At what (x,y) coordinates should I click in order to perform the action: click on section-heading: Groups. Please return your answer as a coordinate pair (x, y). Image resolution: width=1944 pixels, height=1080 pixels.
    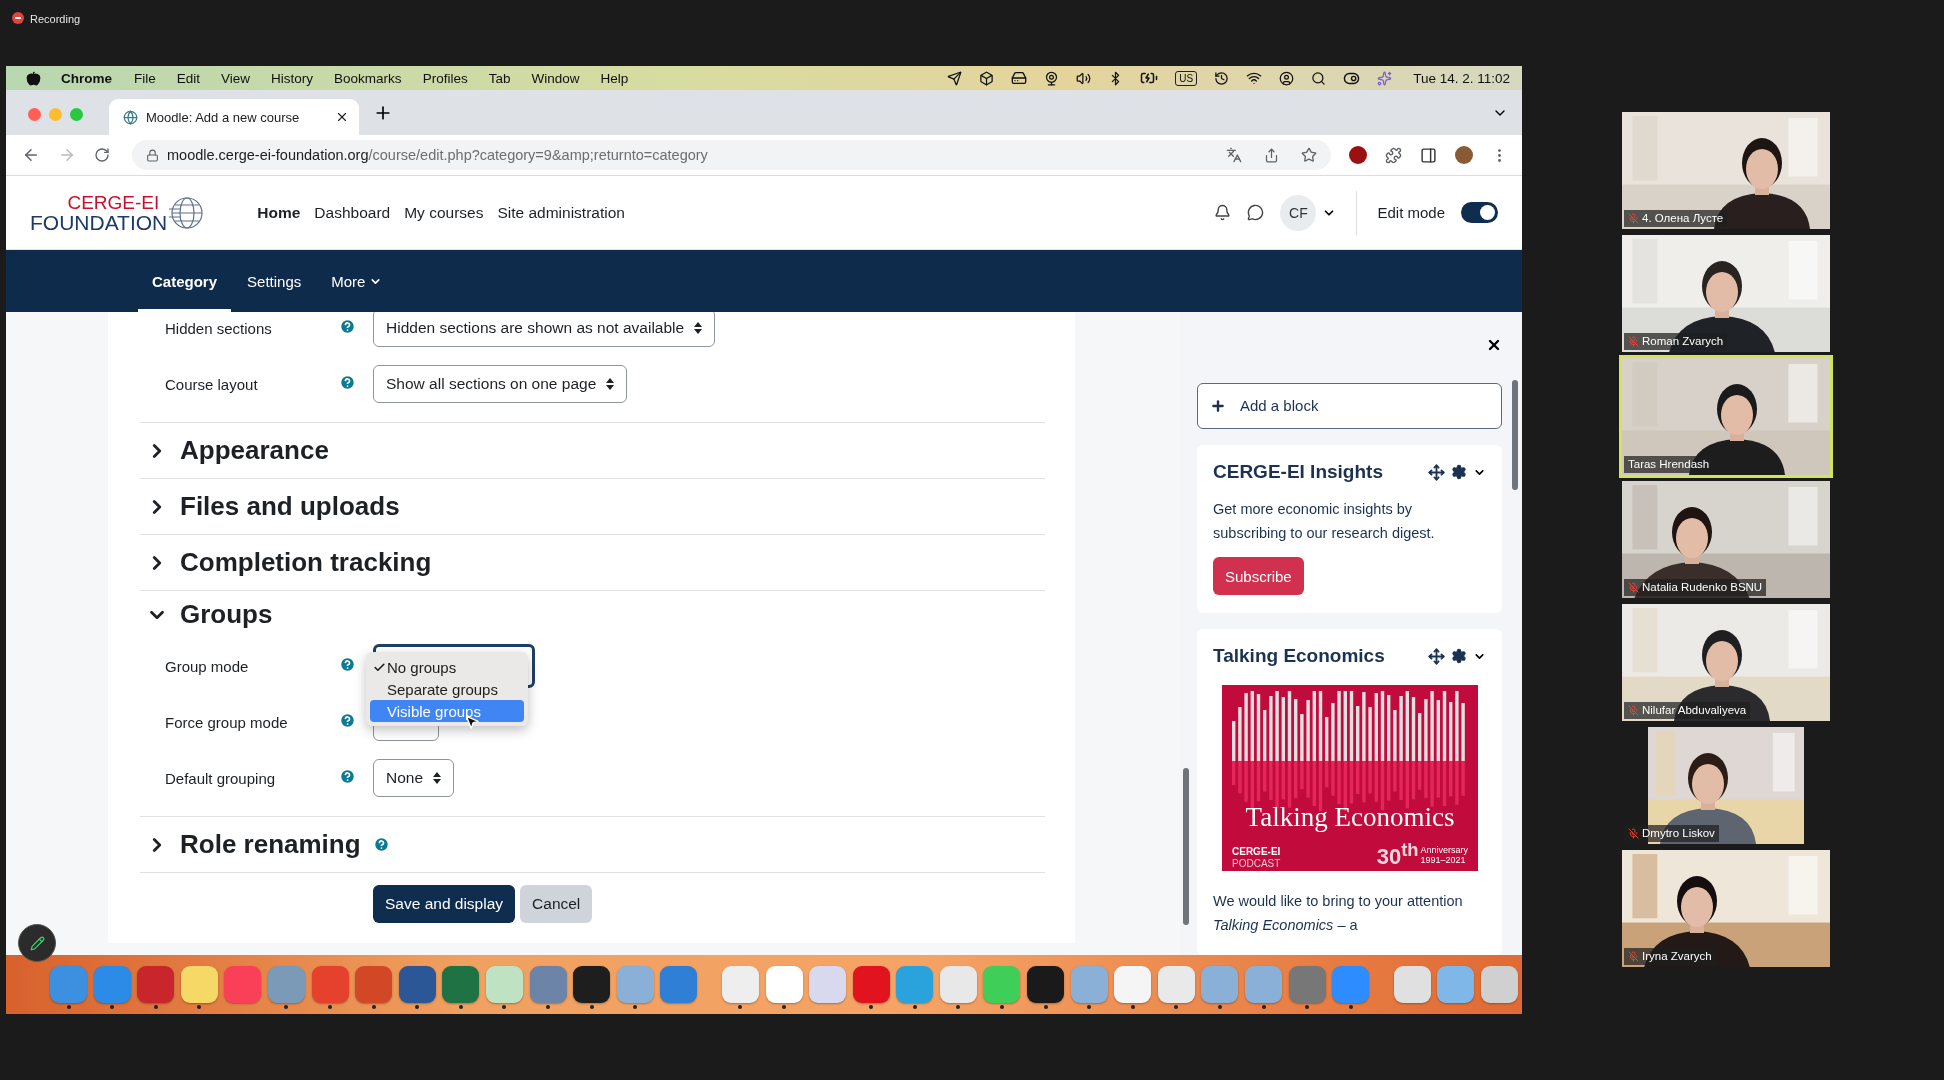
    Looking at the image, I should click on (226, 614).